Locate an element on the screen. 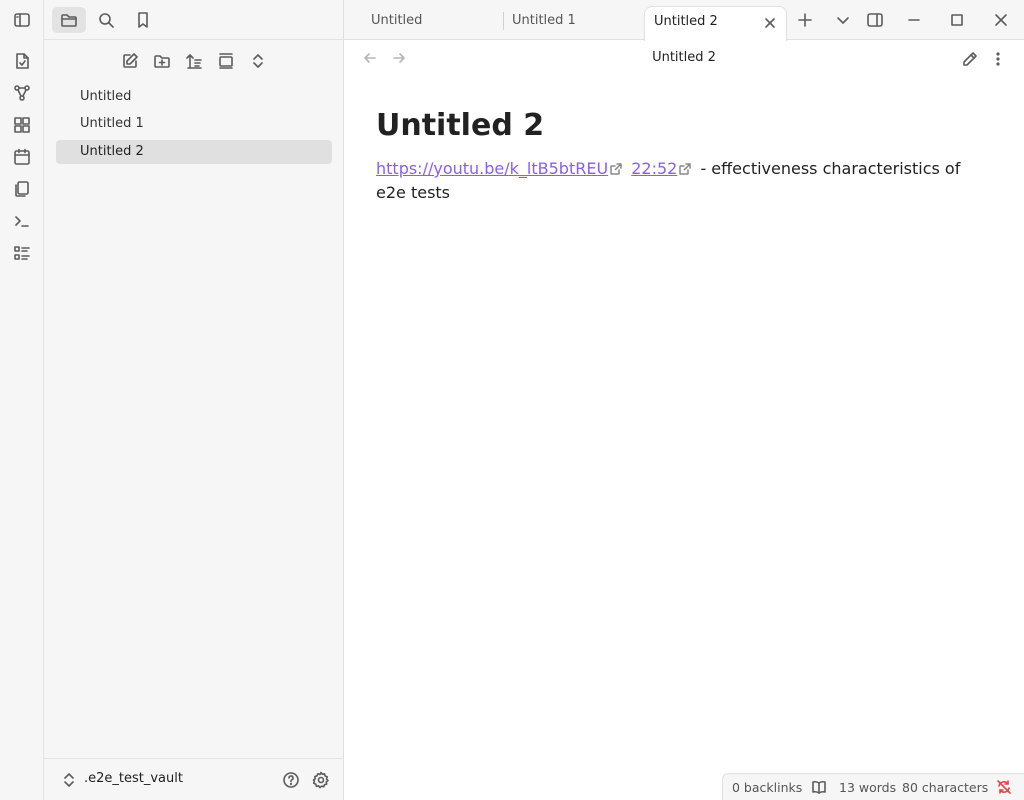  left-ribbon is located at coordinates (22, 400).